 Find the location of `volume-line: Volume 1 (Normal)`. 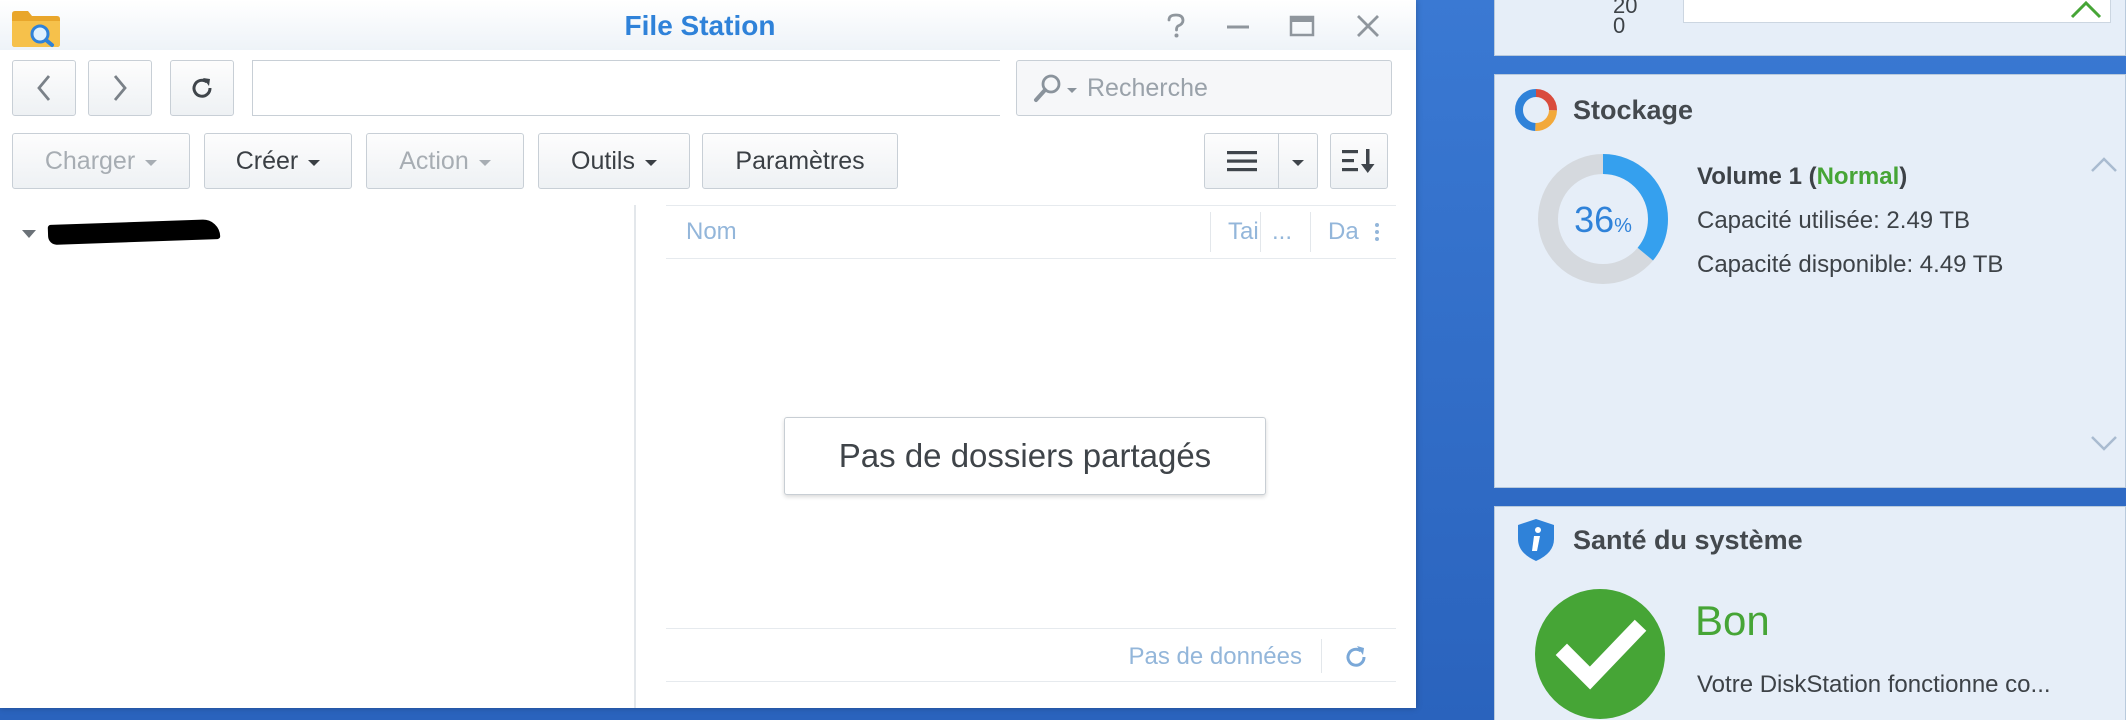

volume-line: Volume 1 (Normal) is located at coordinates (1802, 177).